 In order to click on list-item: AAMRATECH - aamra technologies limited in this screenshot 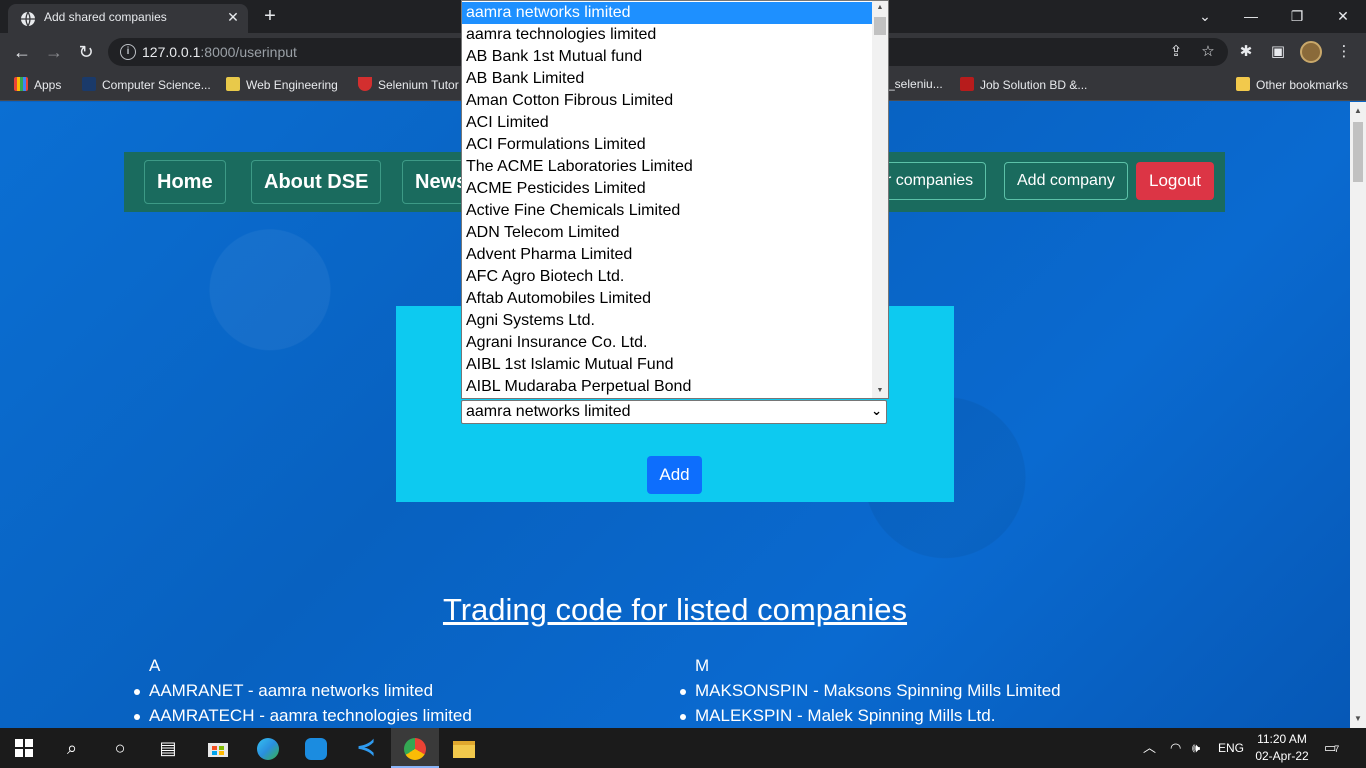, I will do `click(303, 715)`.